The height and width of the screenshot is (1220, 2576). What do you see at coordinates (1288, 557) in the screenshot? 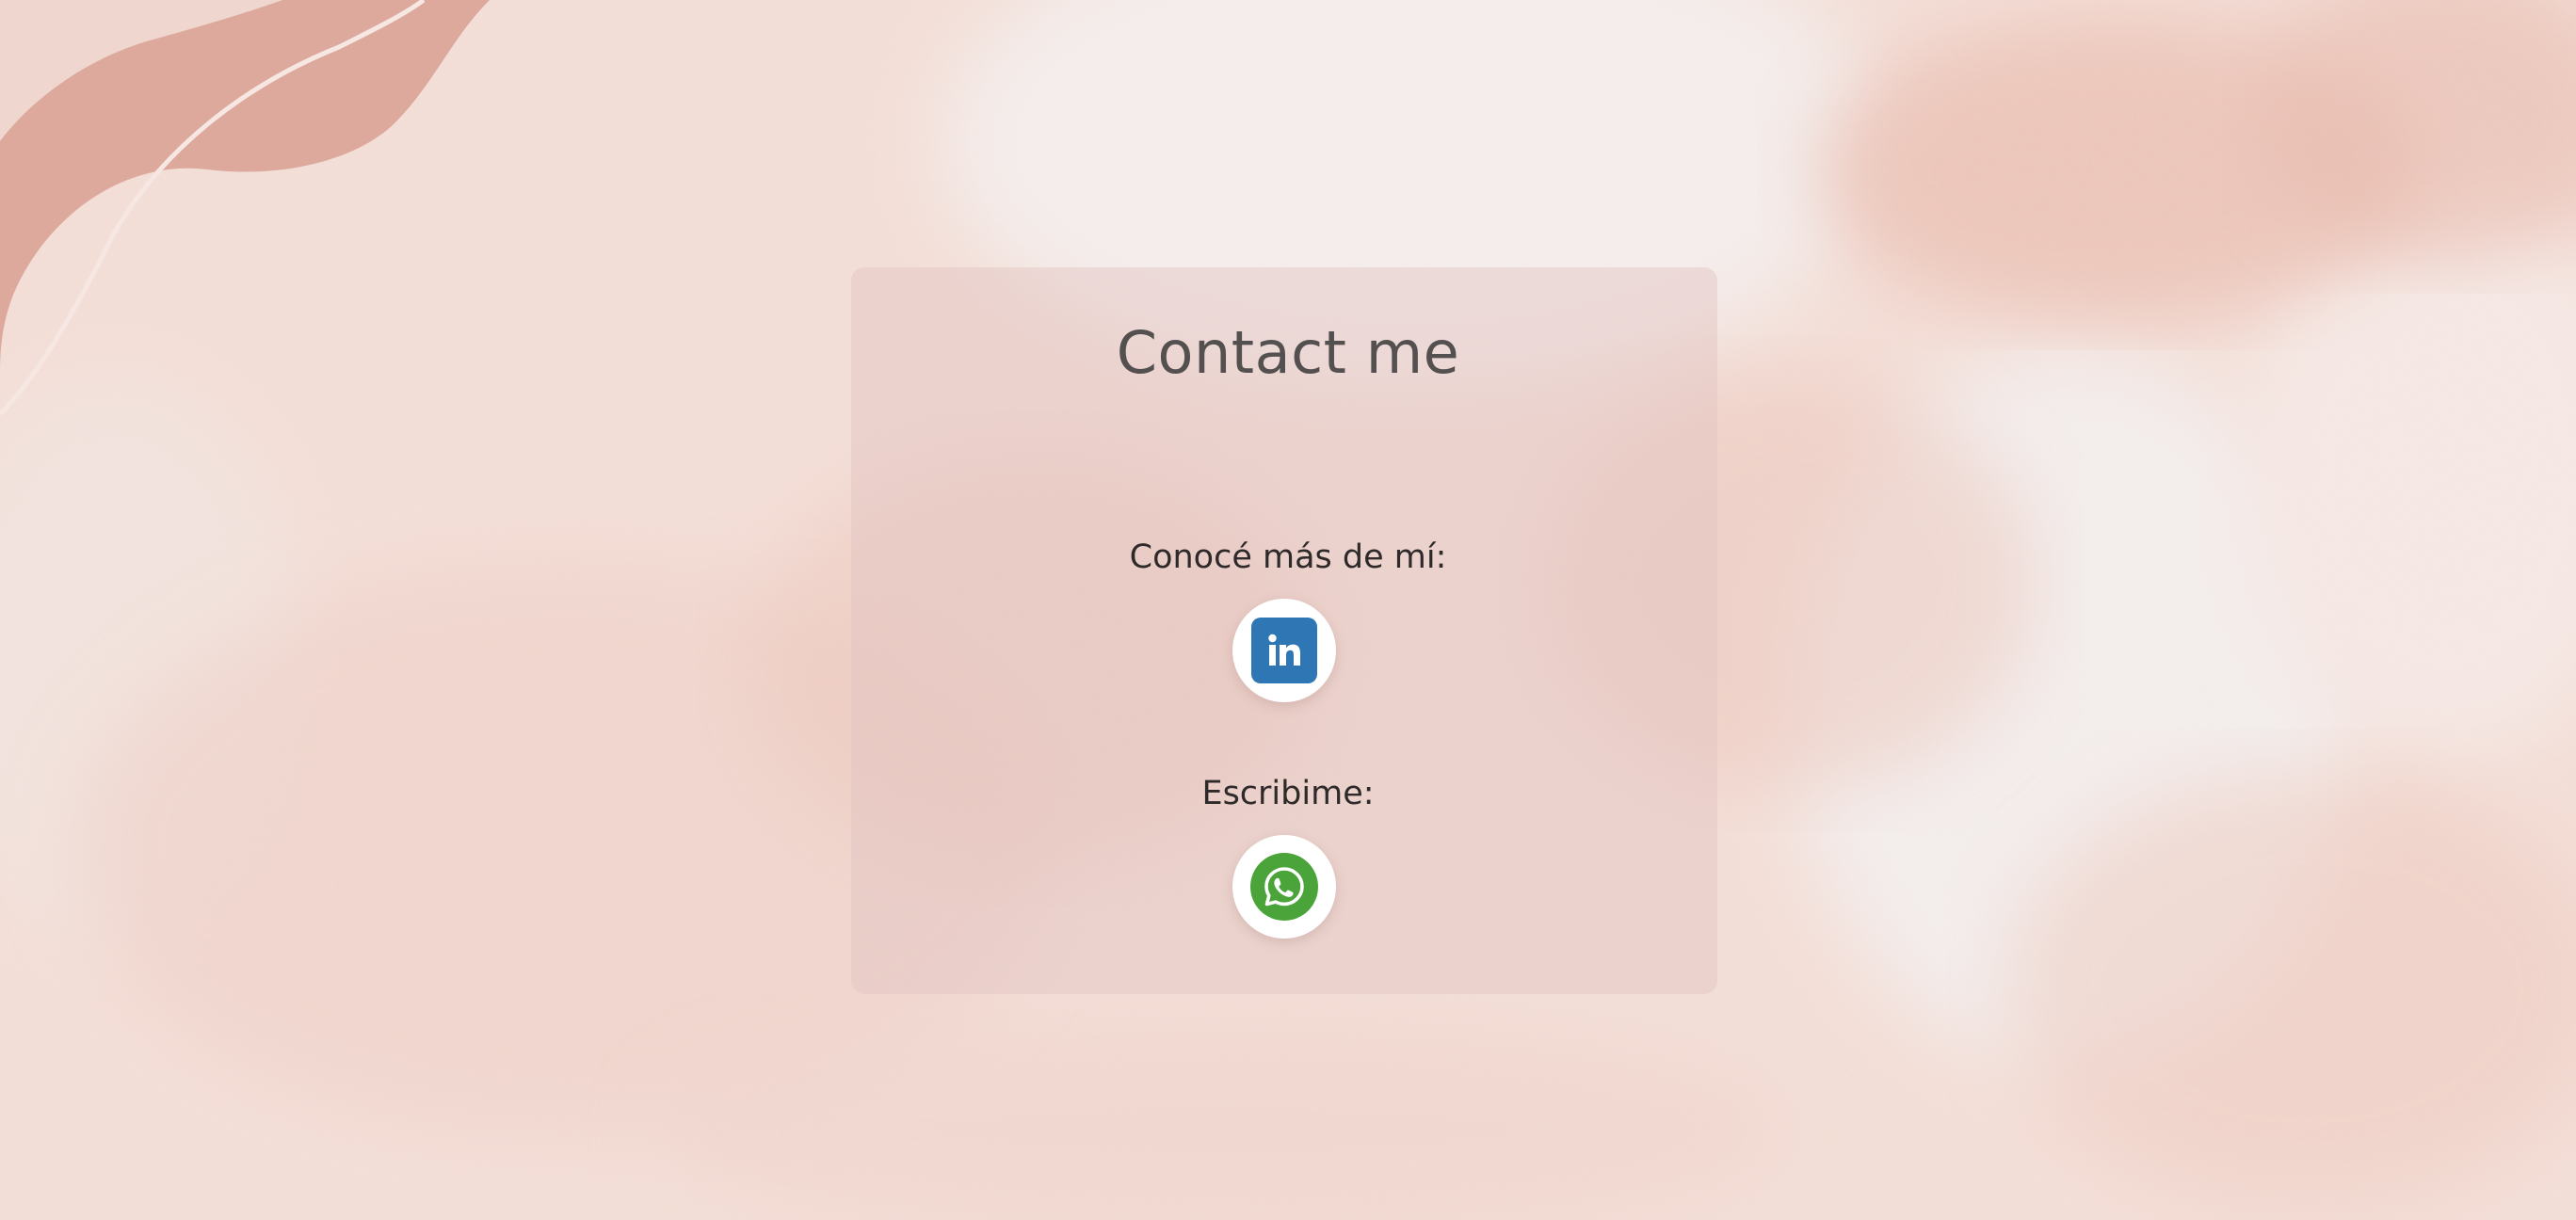
I see `linkedin-prompt: Conocé más de mí:` at bounding box center [1288, 557].